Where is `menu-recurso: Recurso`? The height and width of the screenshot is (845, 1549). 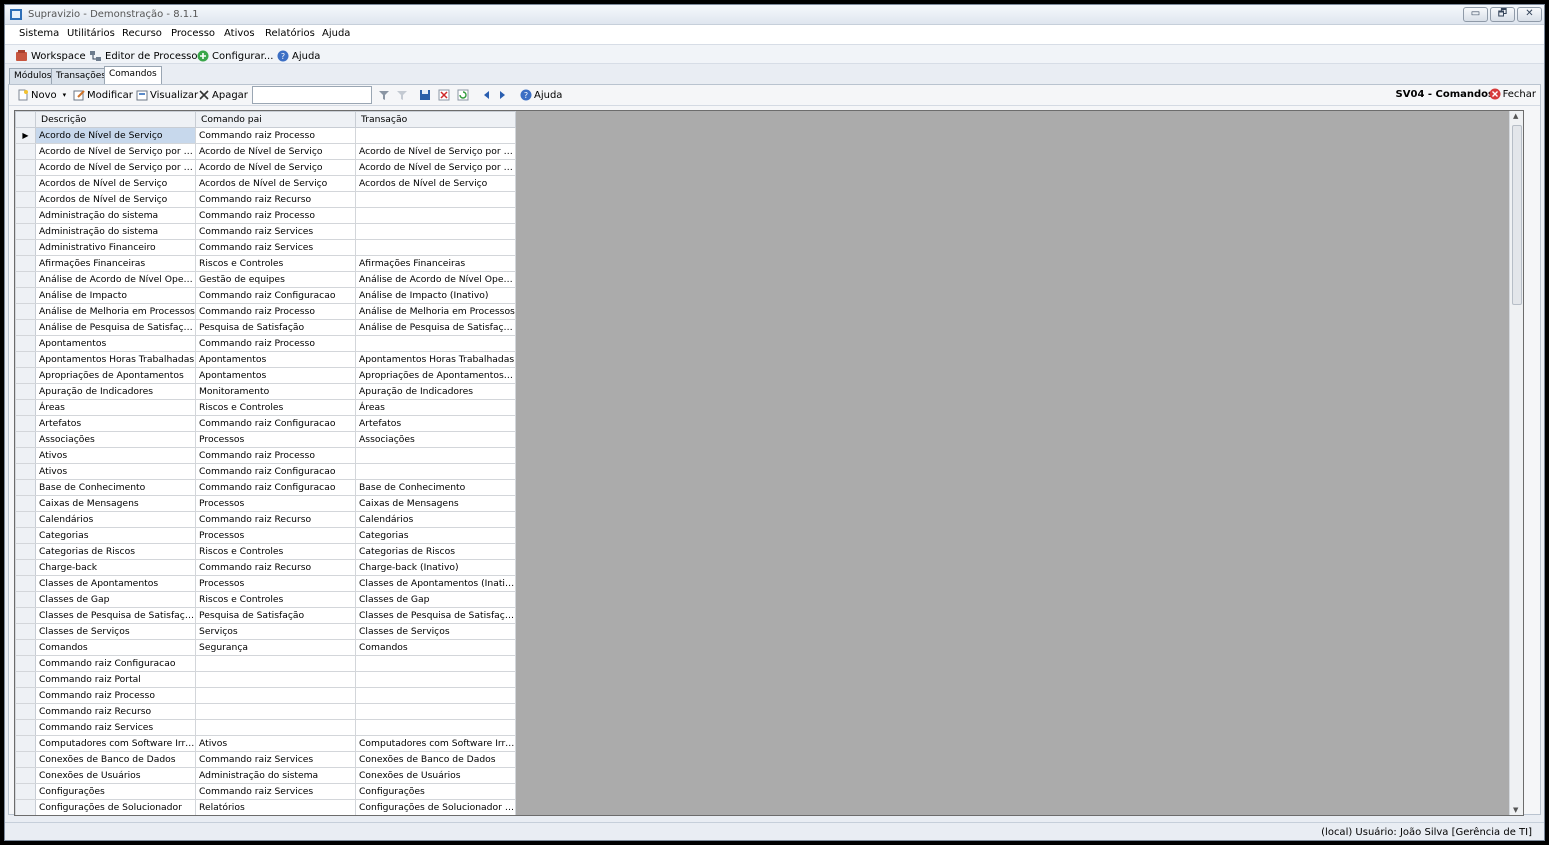
menu-recurso: Recurso is located at coordinates (142, 33).